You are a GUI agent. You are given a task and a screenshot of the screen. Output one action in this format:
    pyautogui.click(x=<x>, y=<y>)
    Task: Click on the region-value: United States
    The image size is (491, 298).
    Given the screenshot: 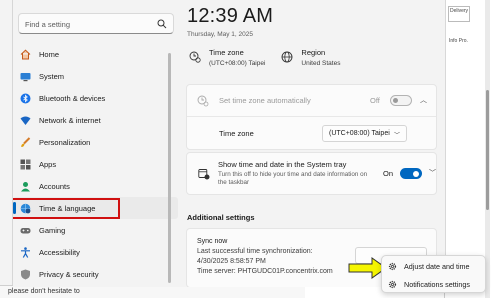 What is the action you would take?
    pyautogui.click(x=321, y=63)
    